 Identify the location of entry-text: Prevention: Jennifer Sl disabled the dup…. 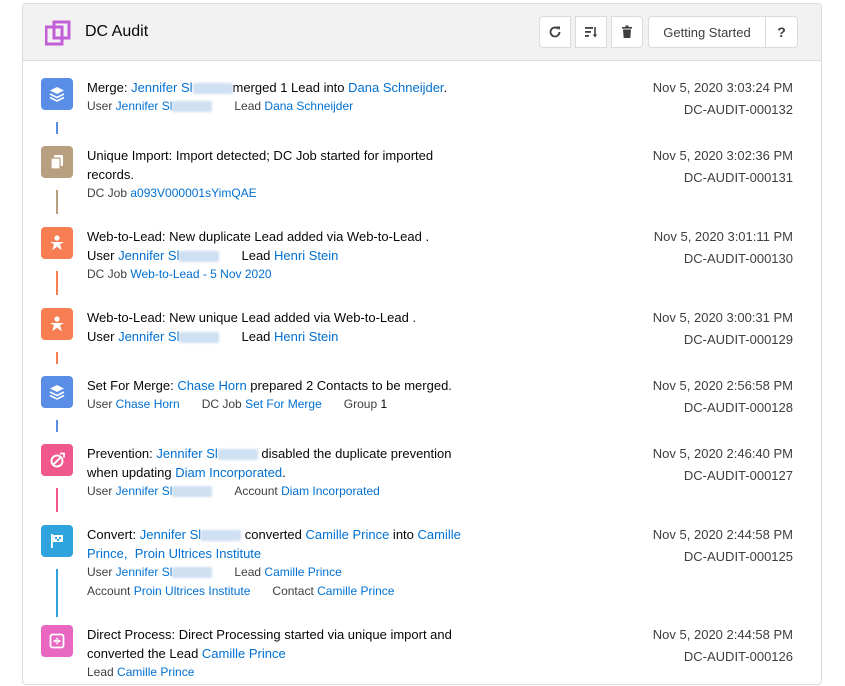
(287, 472).